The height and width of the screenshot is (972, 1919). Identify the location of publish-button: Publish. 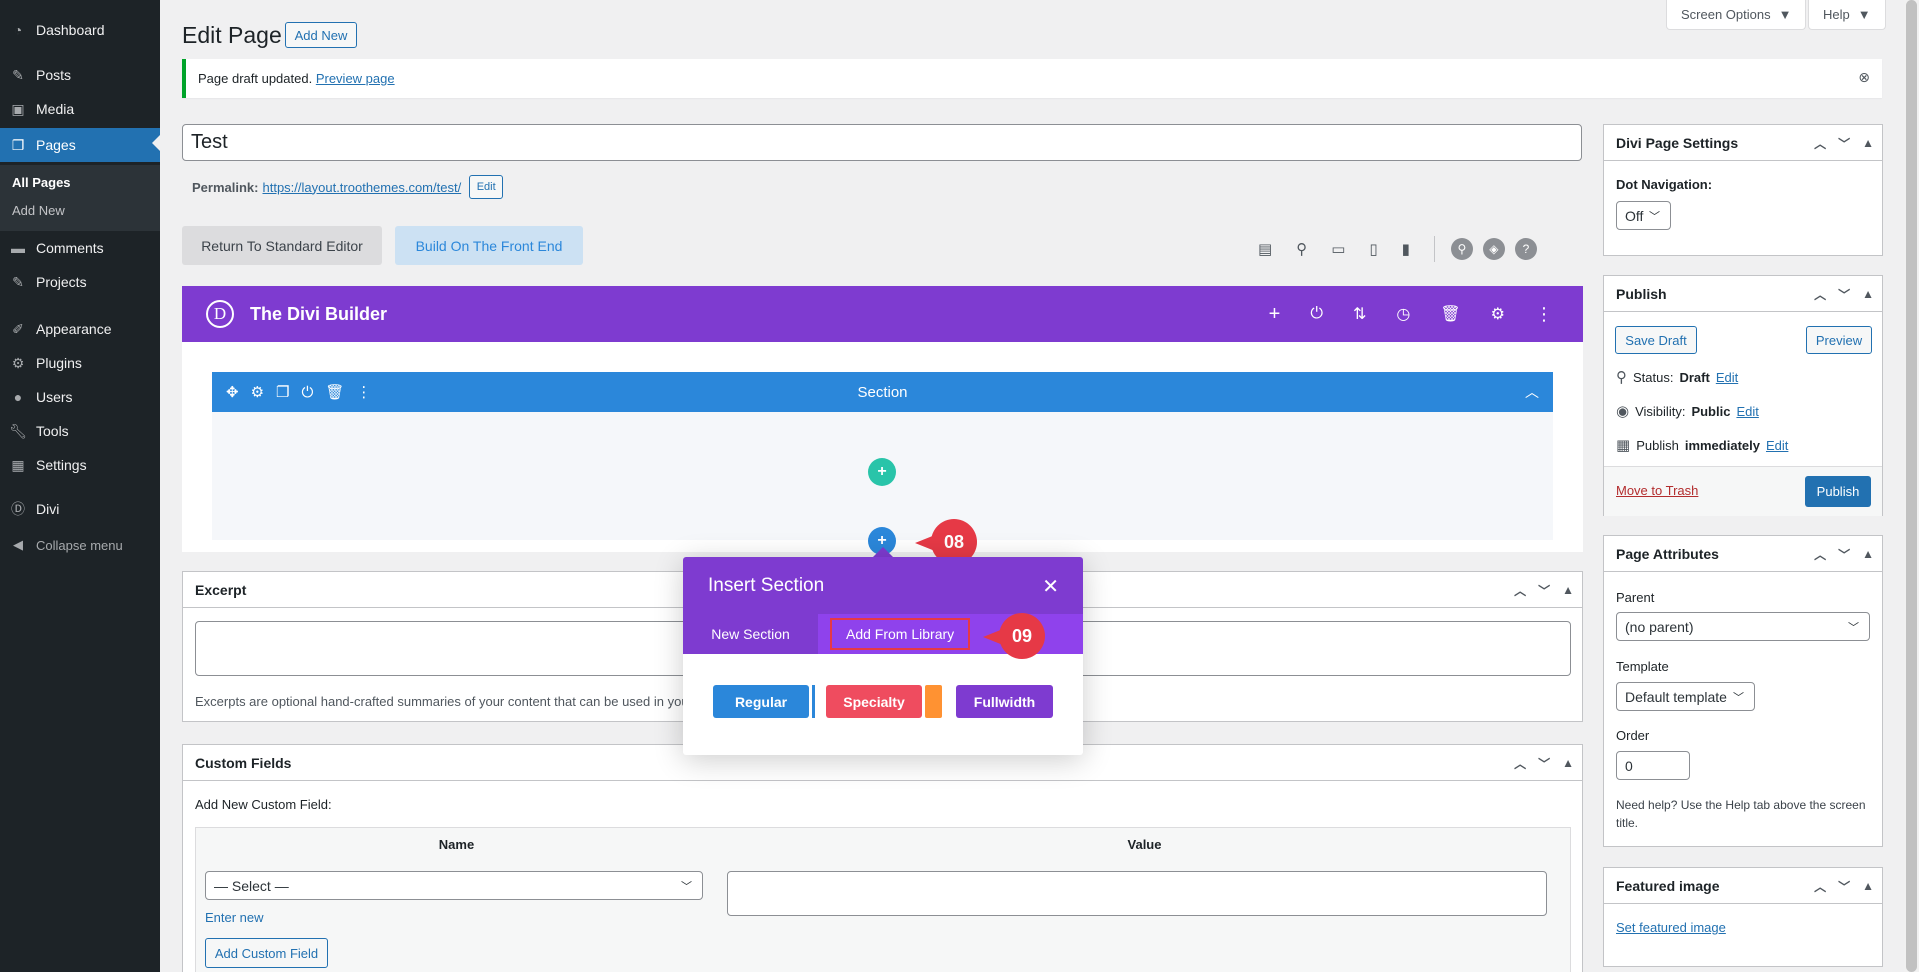
(1838, 491).